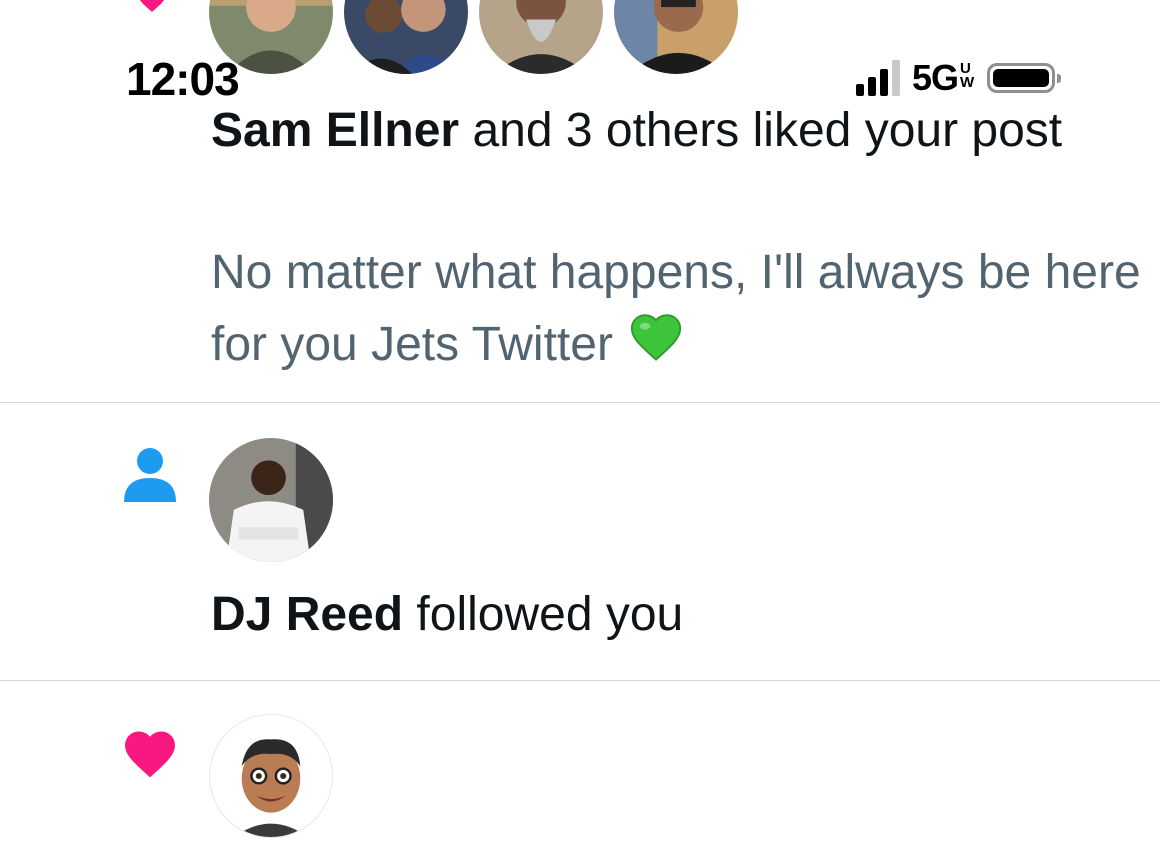 The height and width of the screenshot is (844, 1160). What do you see at coordinates (183, 79) in the screenshot?
I see `status-time: 12:03` at bounding box center [183, 79].